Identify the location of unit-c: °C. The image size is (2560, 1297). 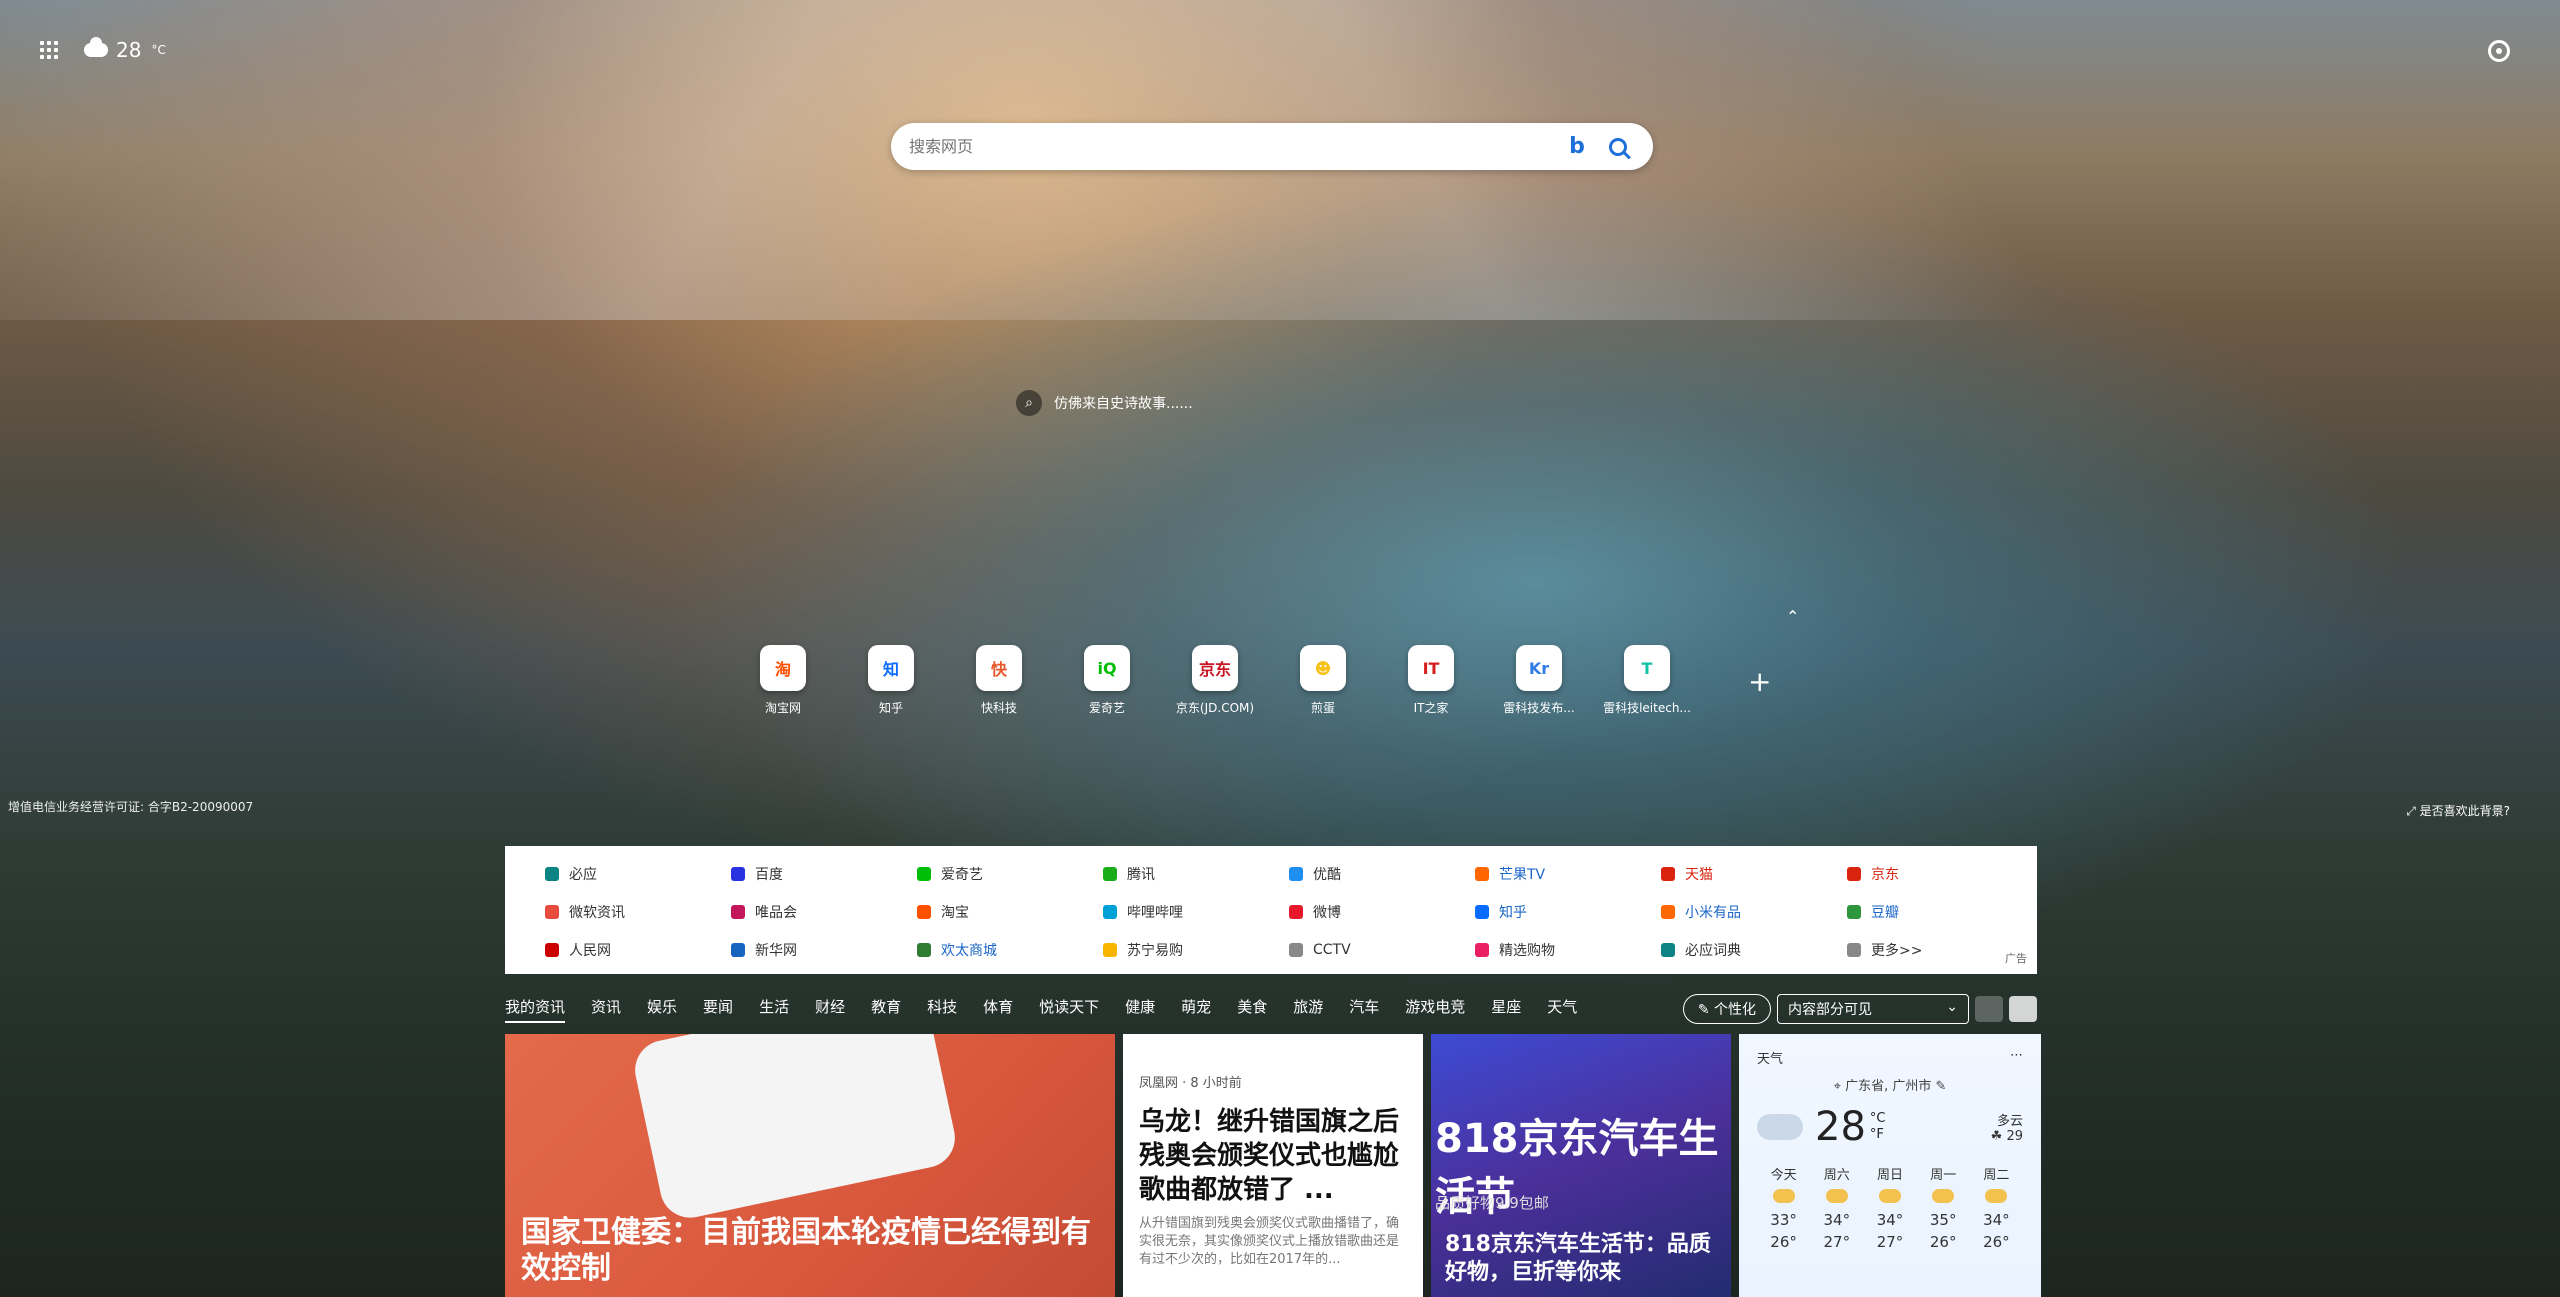
(1878, 1118).